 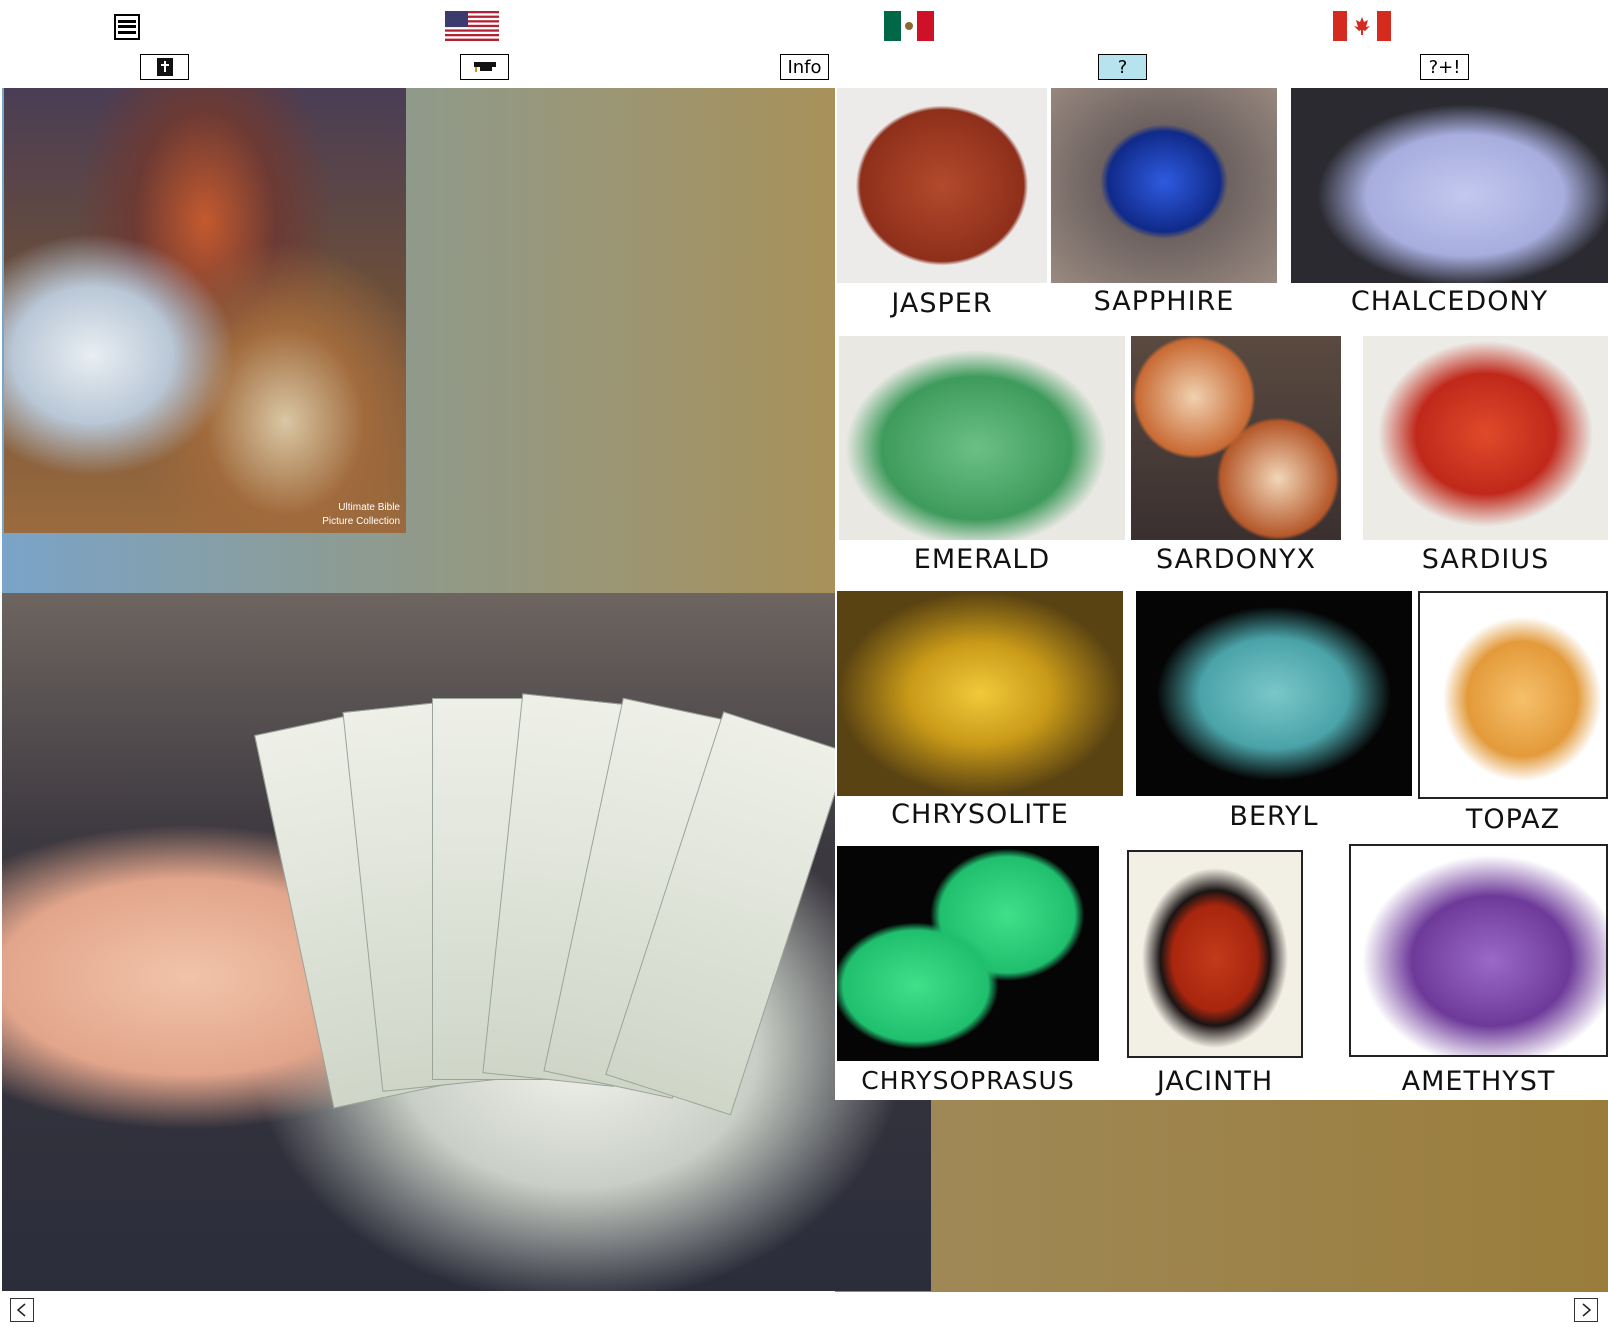 I want to click on gem-amethyst: AMETHYST, so click(x=1478, y=970).